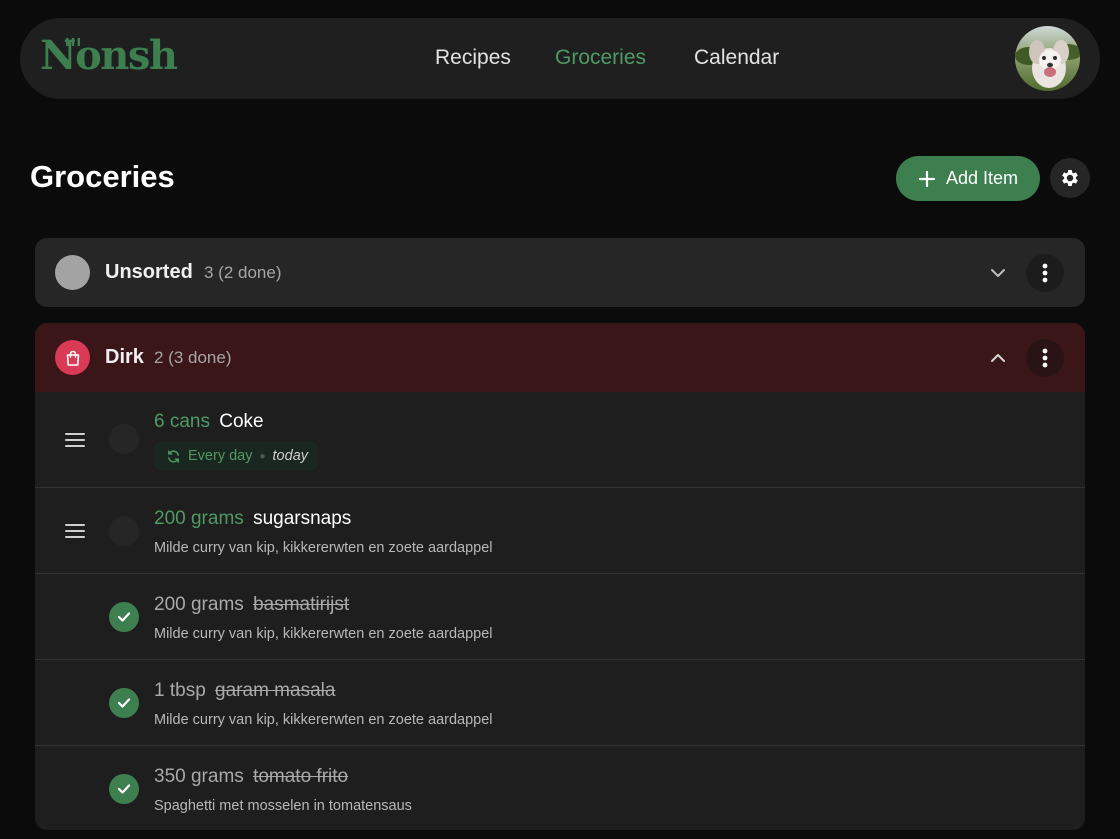 The width and height of the screenshot is (1120, 839). Describe the element at coordinates (736, 58) in the screenshot. I see `nav-calendar: Calendar` at that location.